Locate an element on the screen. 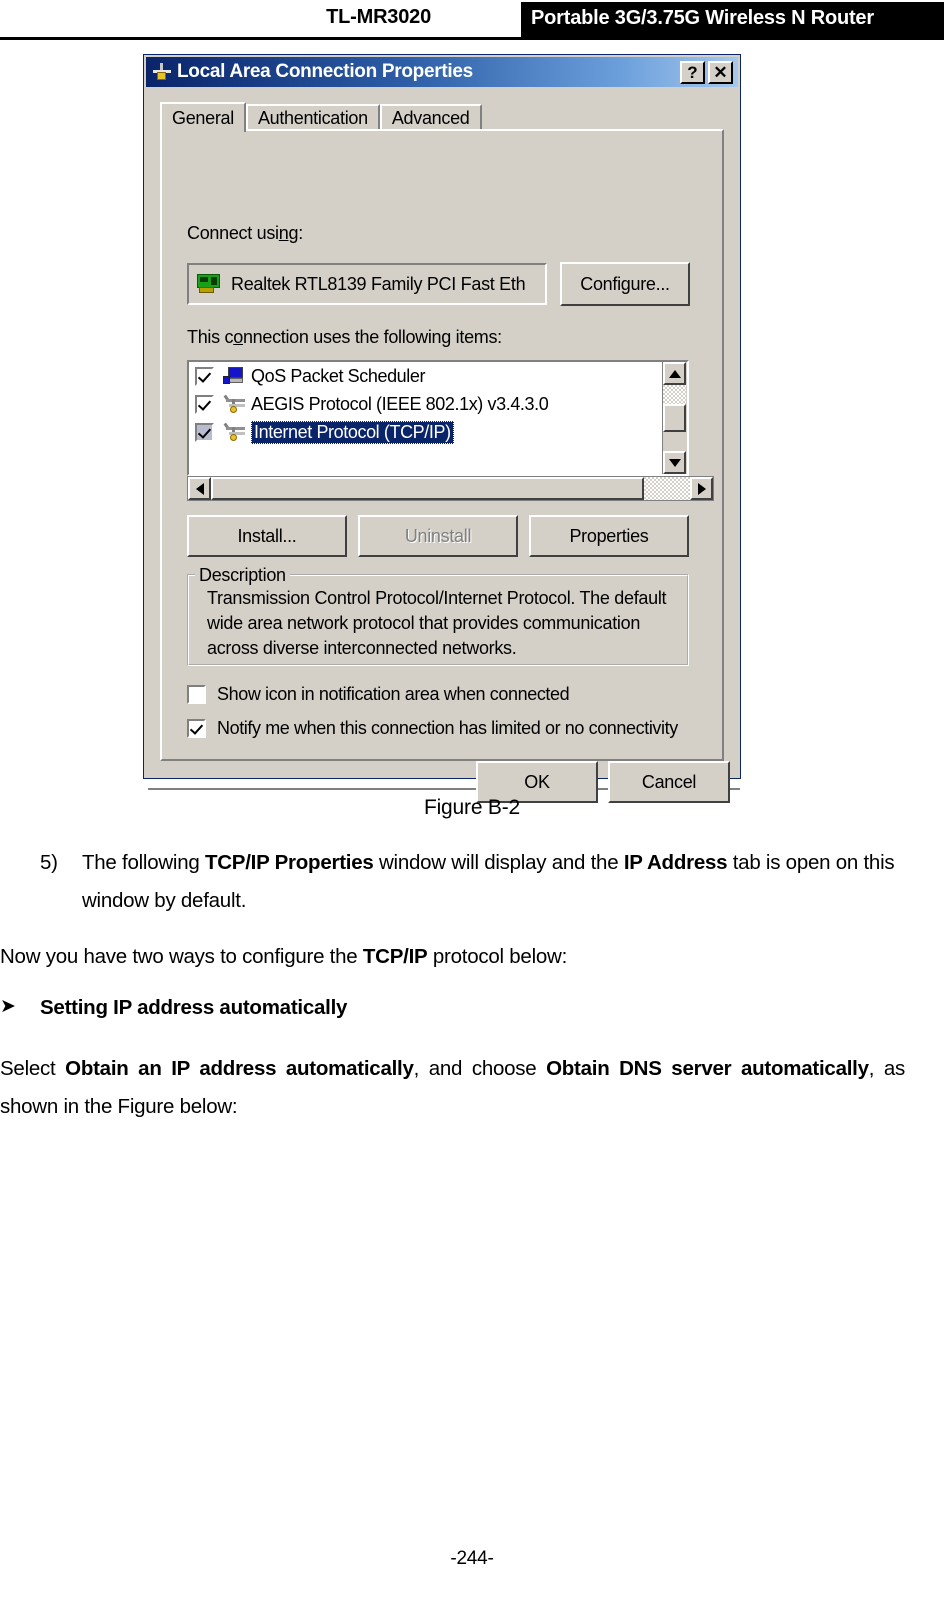 The height and width of the screenshot is (1624, 944). scroll-left-icon is located at coordinates (199, 488).